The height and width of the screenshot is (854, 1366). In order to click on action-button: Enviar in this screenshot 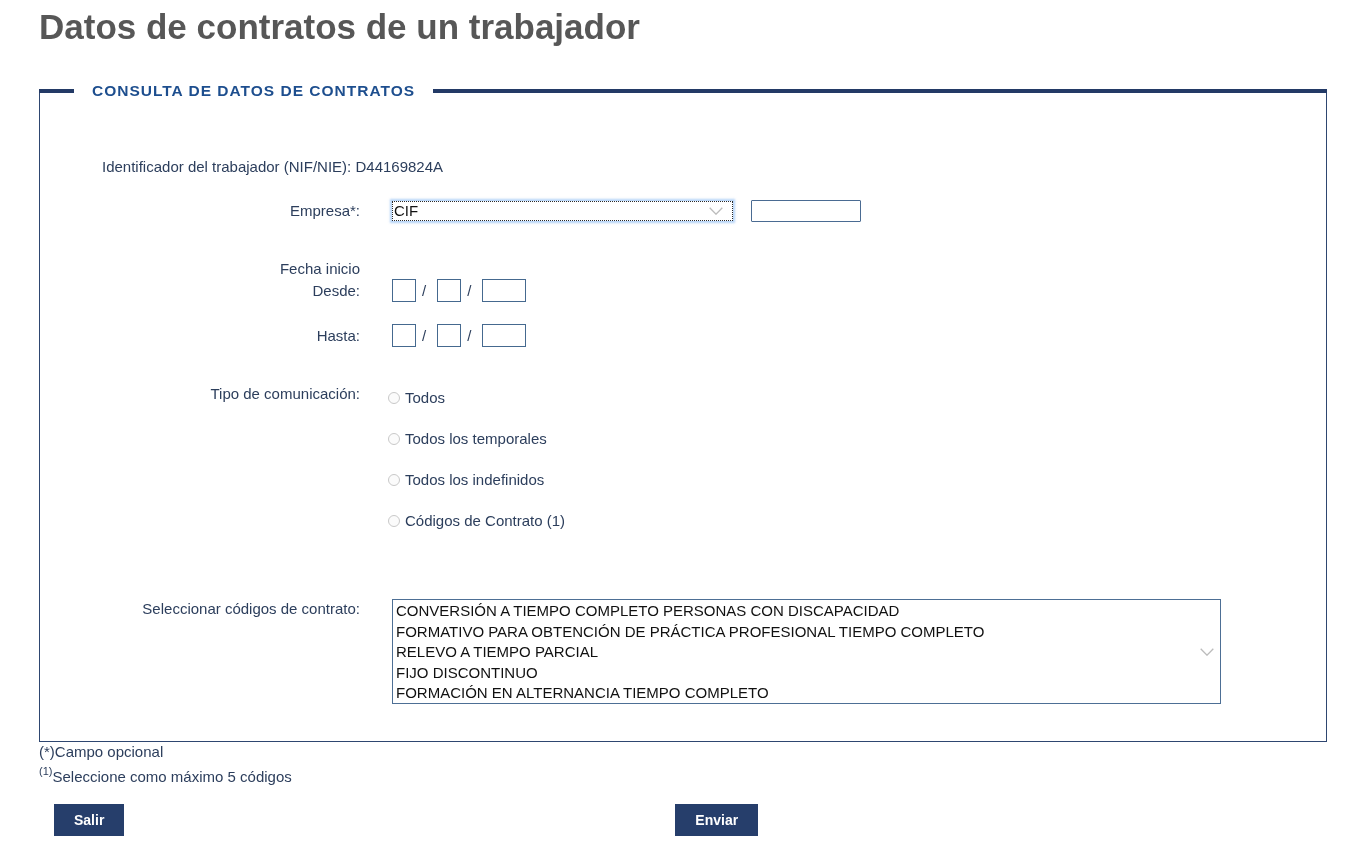, I will do `click(717, 820)`.